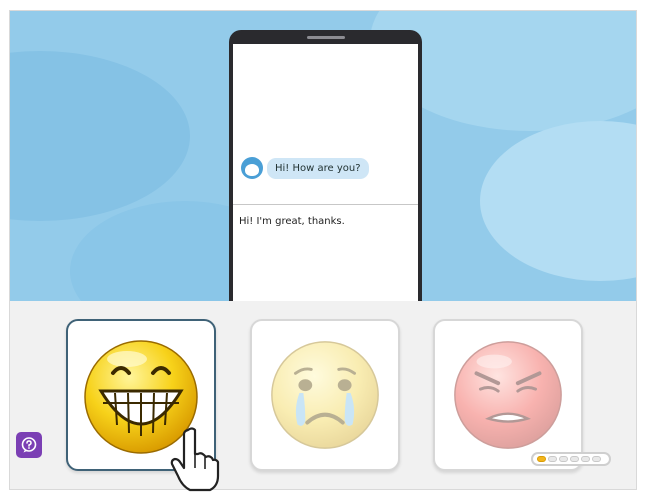 The height and width of the screenshot is (496, 646). I want to click on progress-indicator, so click(571, 459).